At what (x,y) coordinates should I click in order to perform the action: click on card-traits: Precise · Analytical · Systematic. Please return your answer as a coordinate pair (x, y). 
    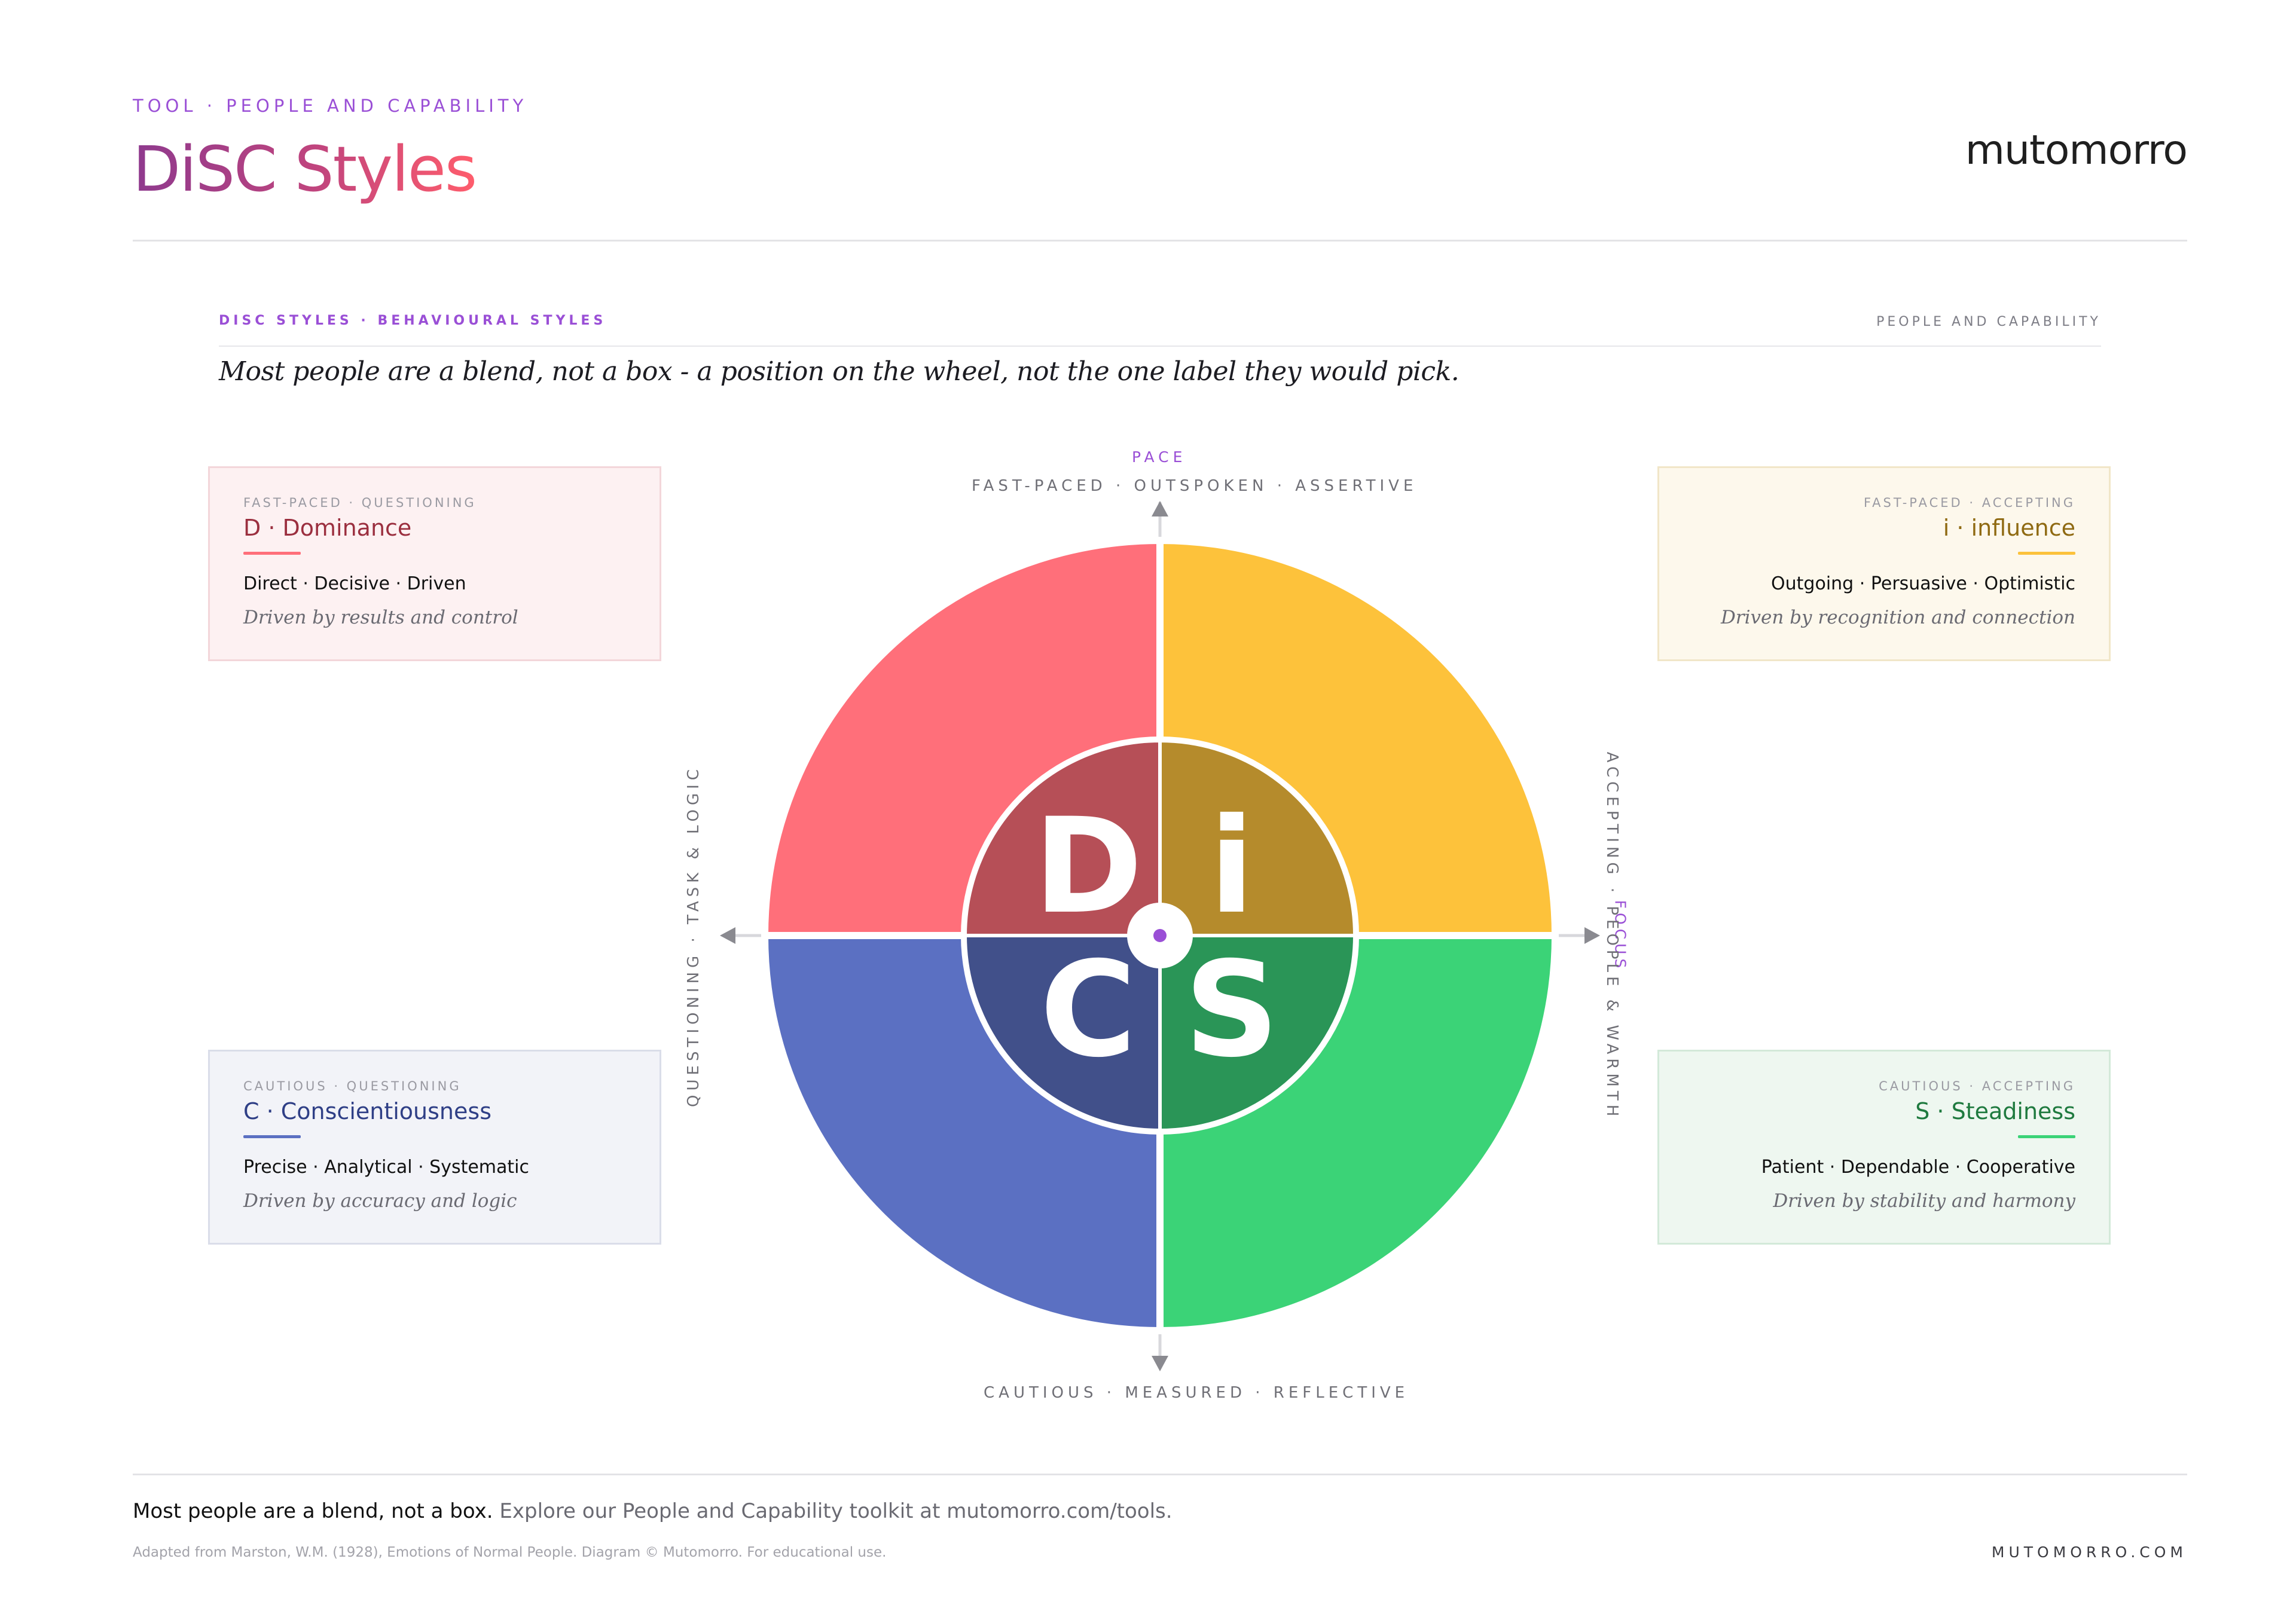
    Looking at the image, I should click on (386, 1168).